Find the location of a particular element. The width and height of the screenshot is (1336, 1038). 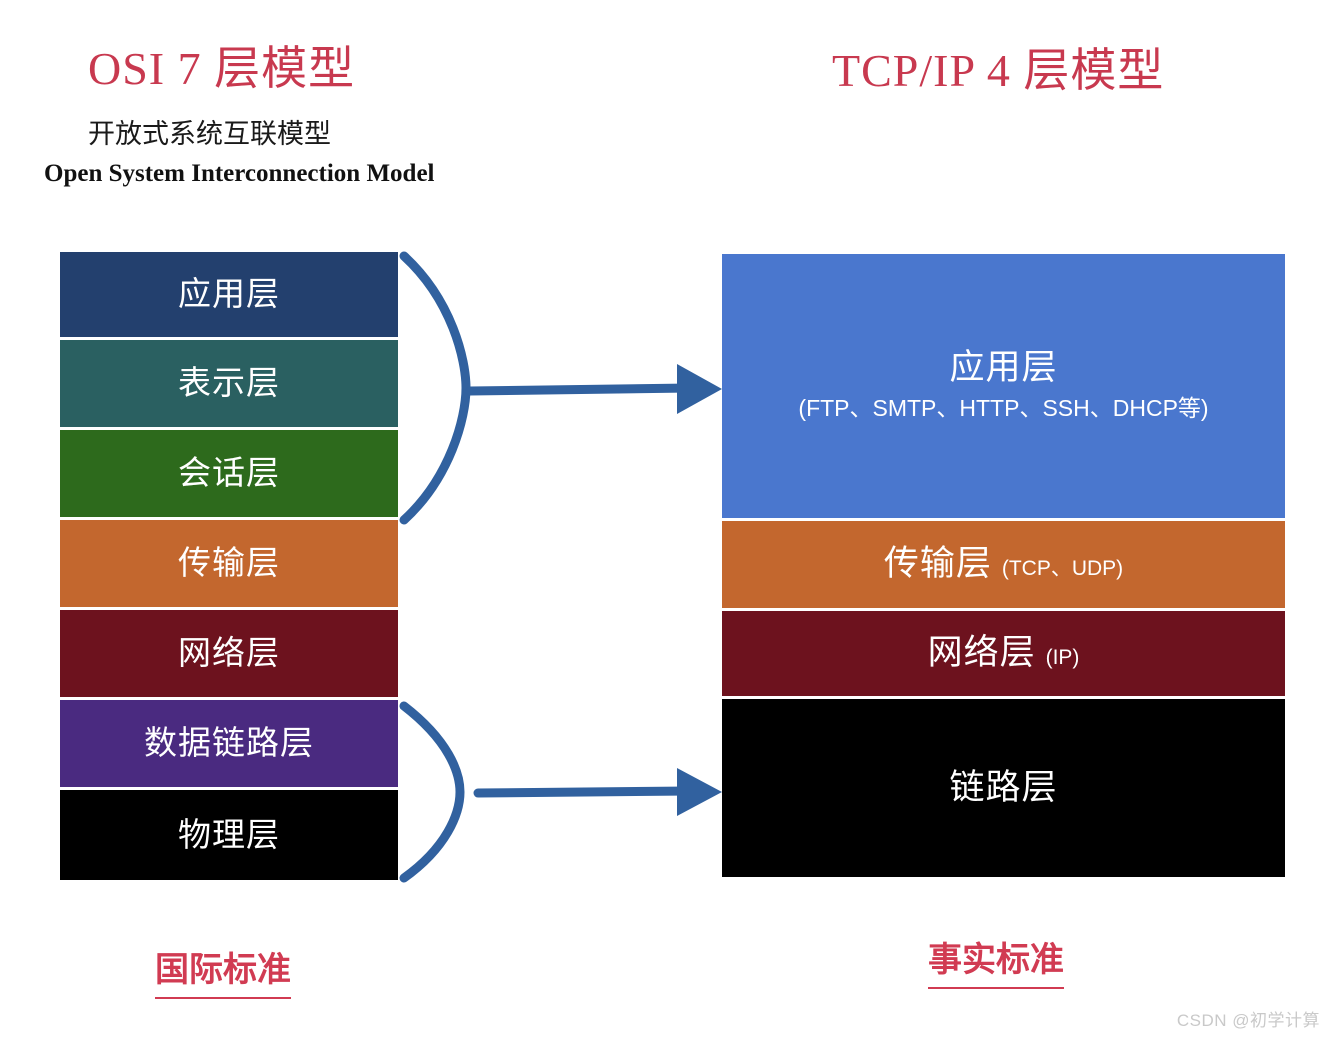

tcpip-layer-transport: 传输层 (TCP、UDP) is located at coordinates (1003, 566).